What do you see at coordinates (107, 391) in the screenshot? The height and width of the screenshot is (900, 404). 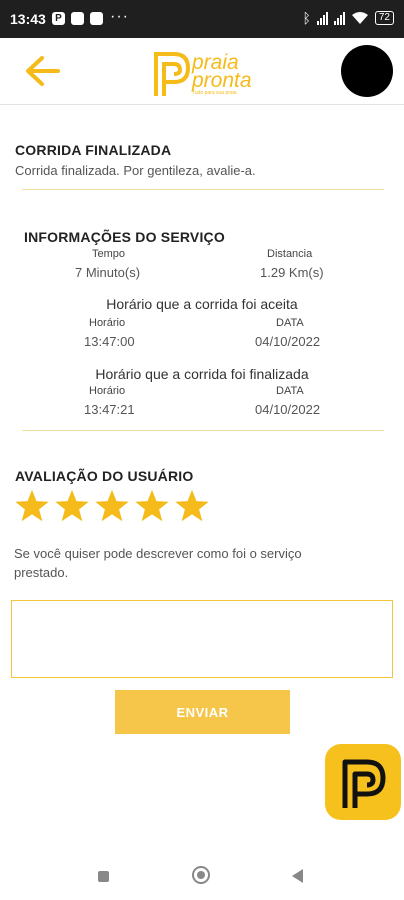 I see `finished-time-label: Horário` at bounding box center [107, 391].